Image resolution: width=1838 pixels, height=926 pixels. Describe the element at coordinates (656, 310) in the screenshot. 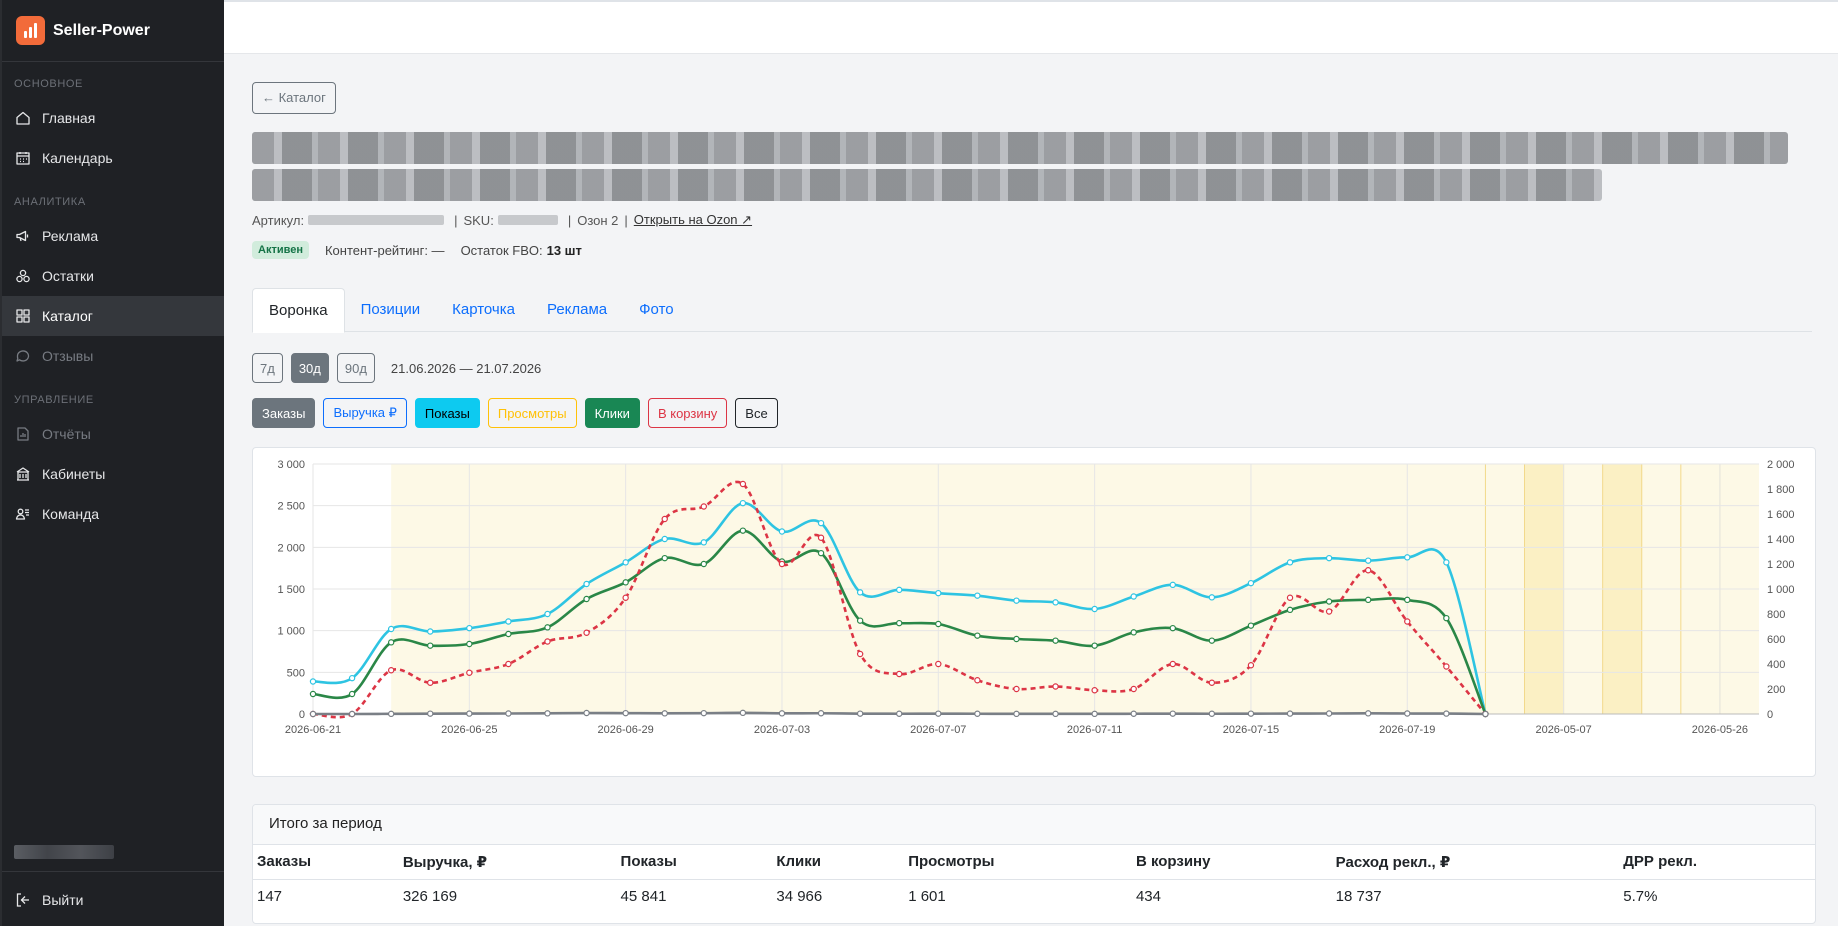

I see `tab-photo: Фото` at that location.